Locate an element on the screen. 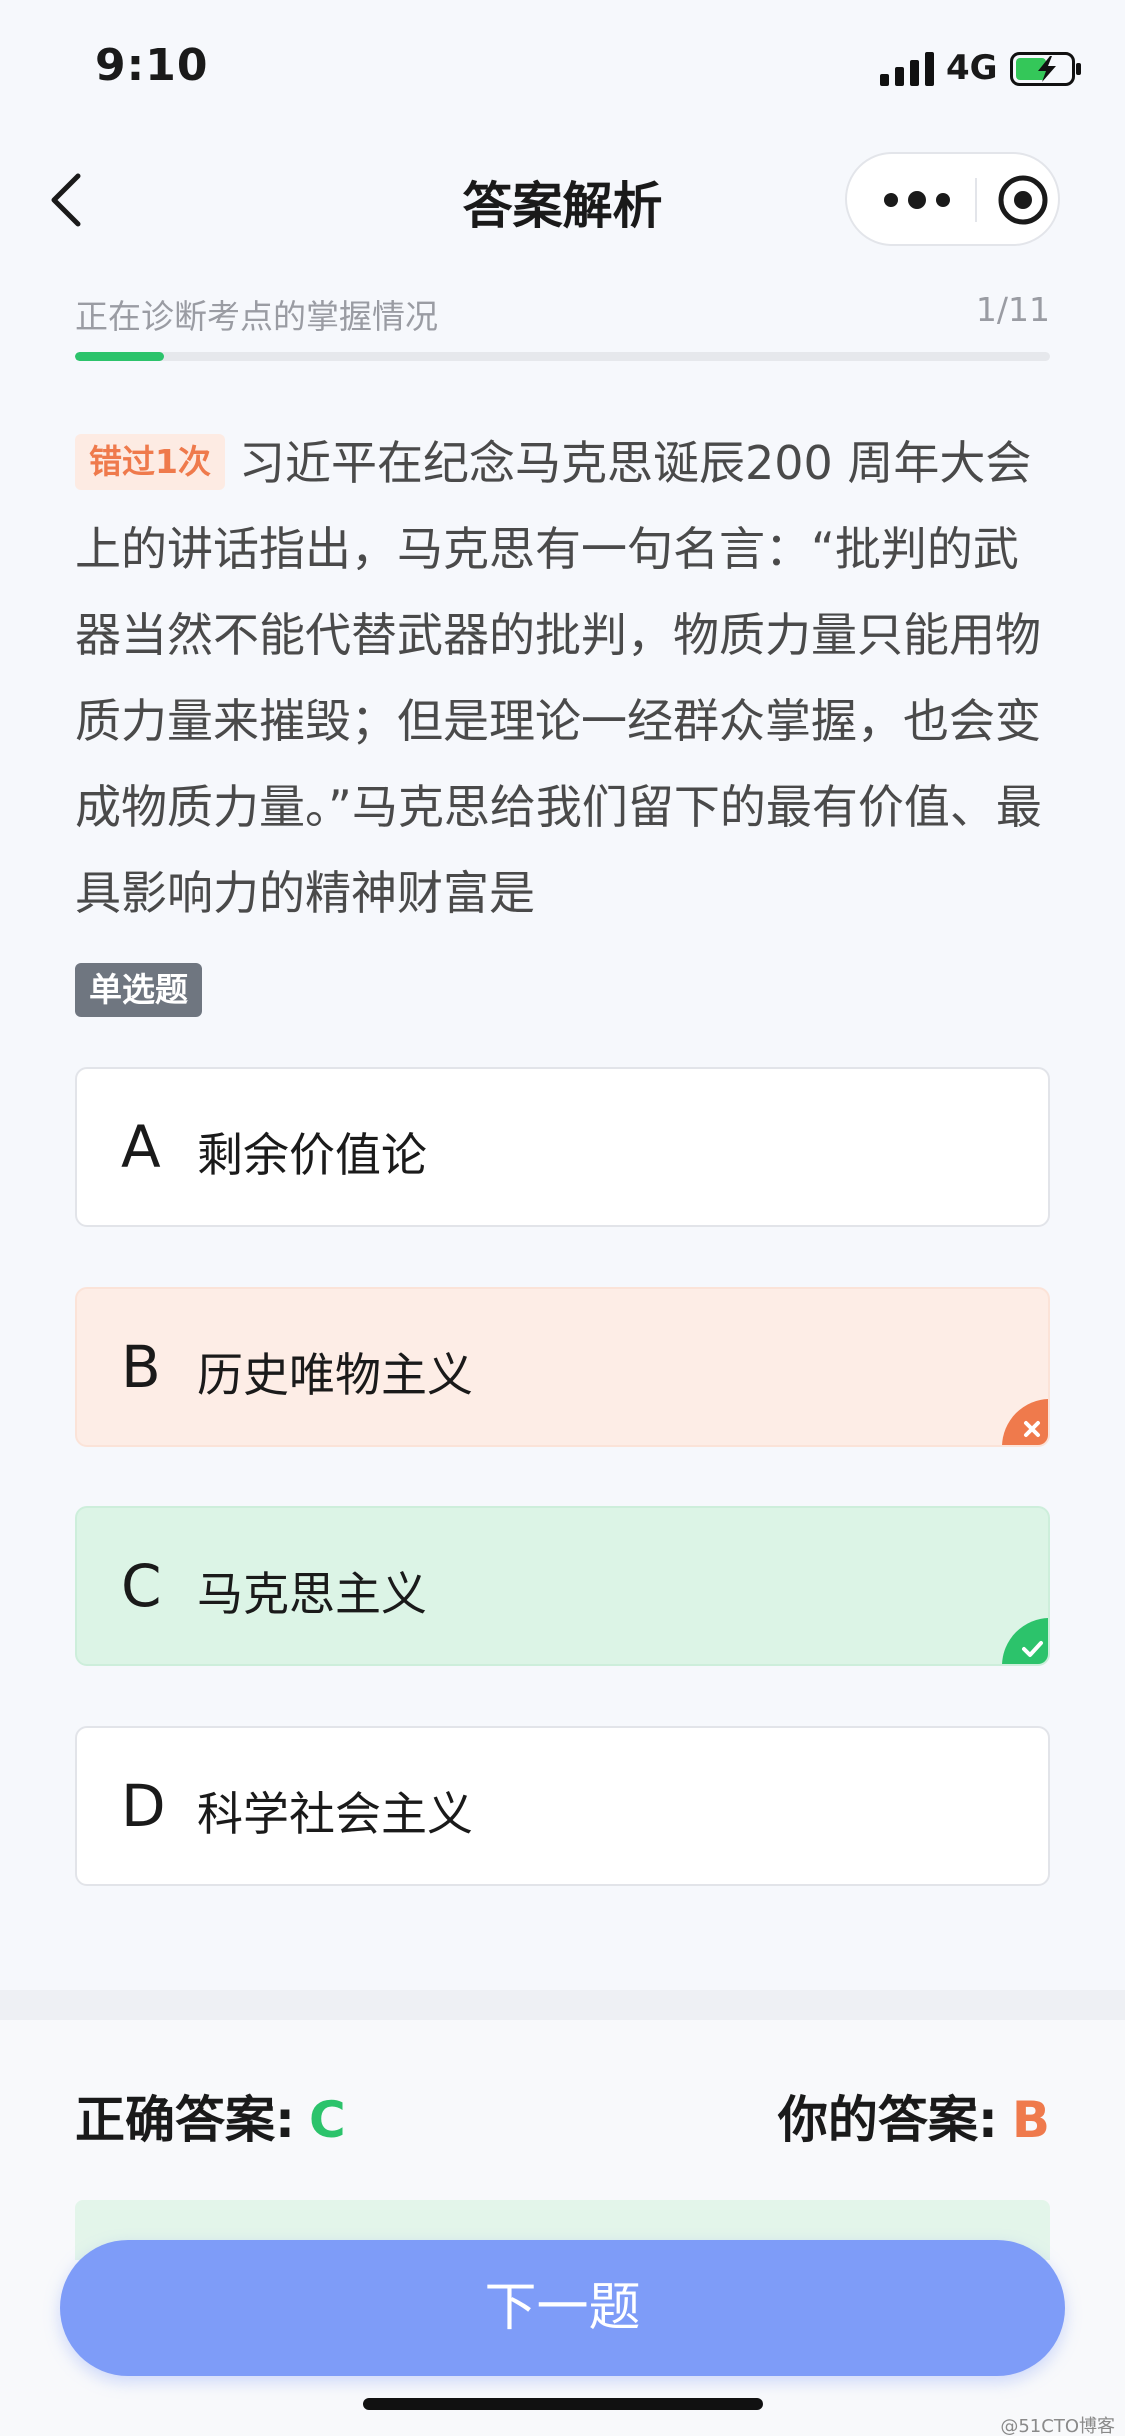 The image size is (1125, 2436). progress-count: 1/11 is located at coordinates (1012, 309).